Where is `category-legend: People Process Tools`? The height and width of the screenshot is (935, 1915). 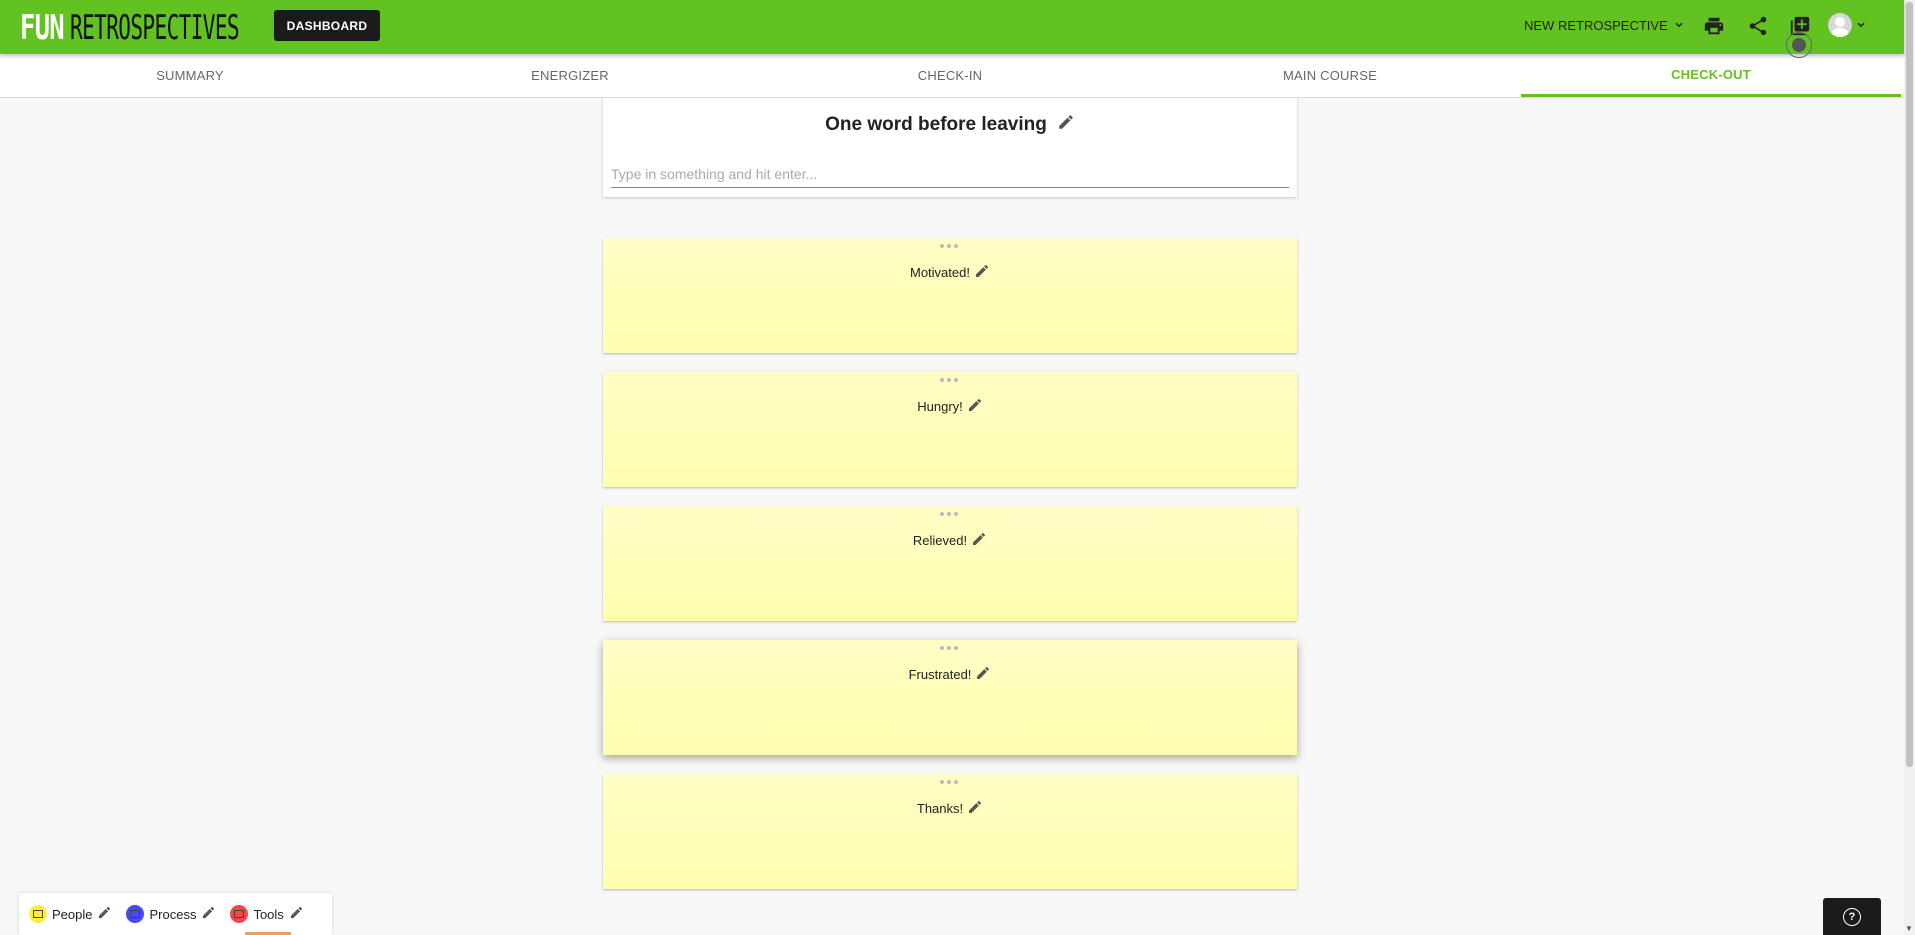 category-legend: People Process Tools is located at coordinates (175, 914).